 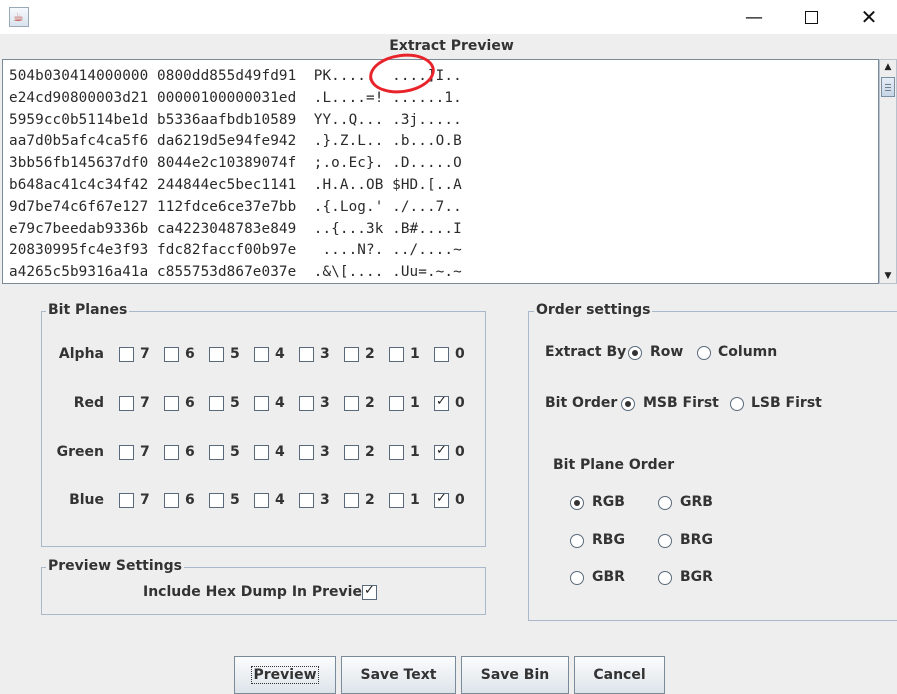 I want to click on maximize-icon, so click(x=811, y=17).